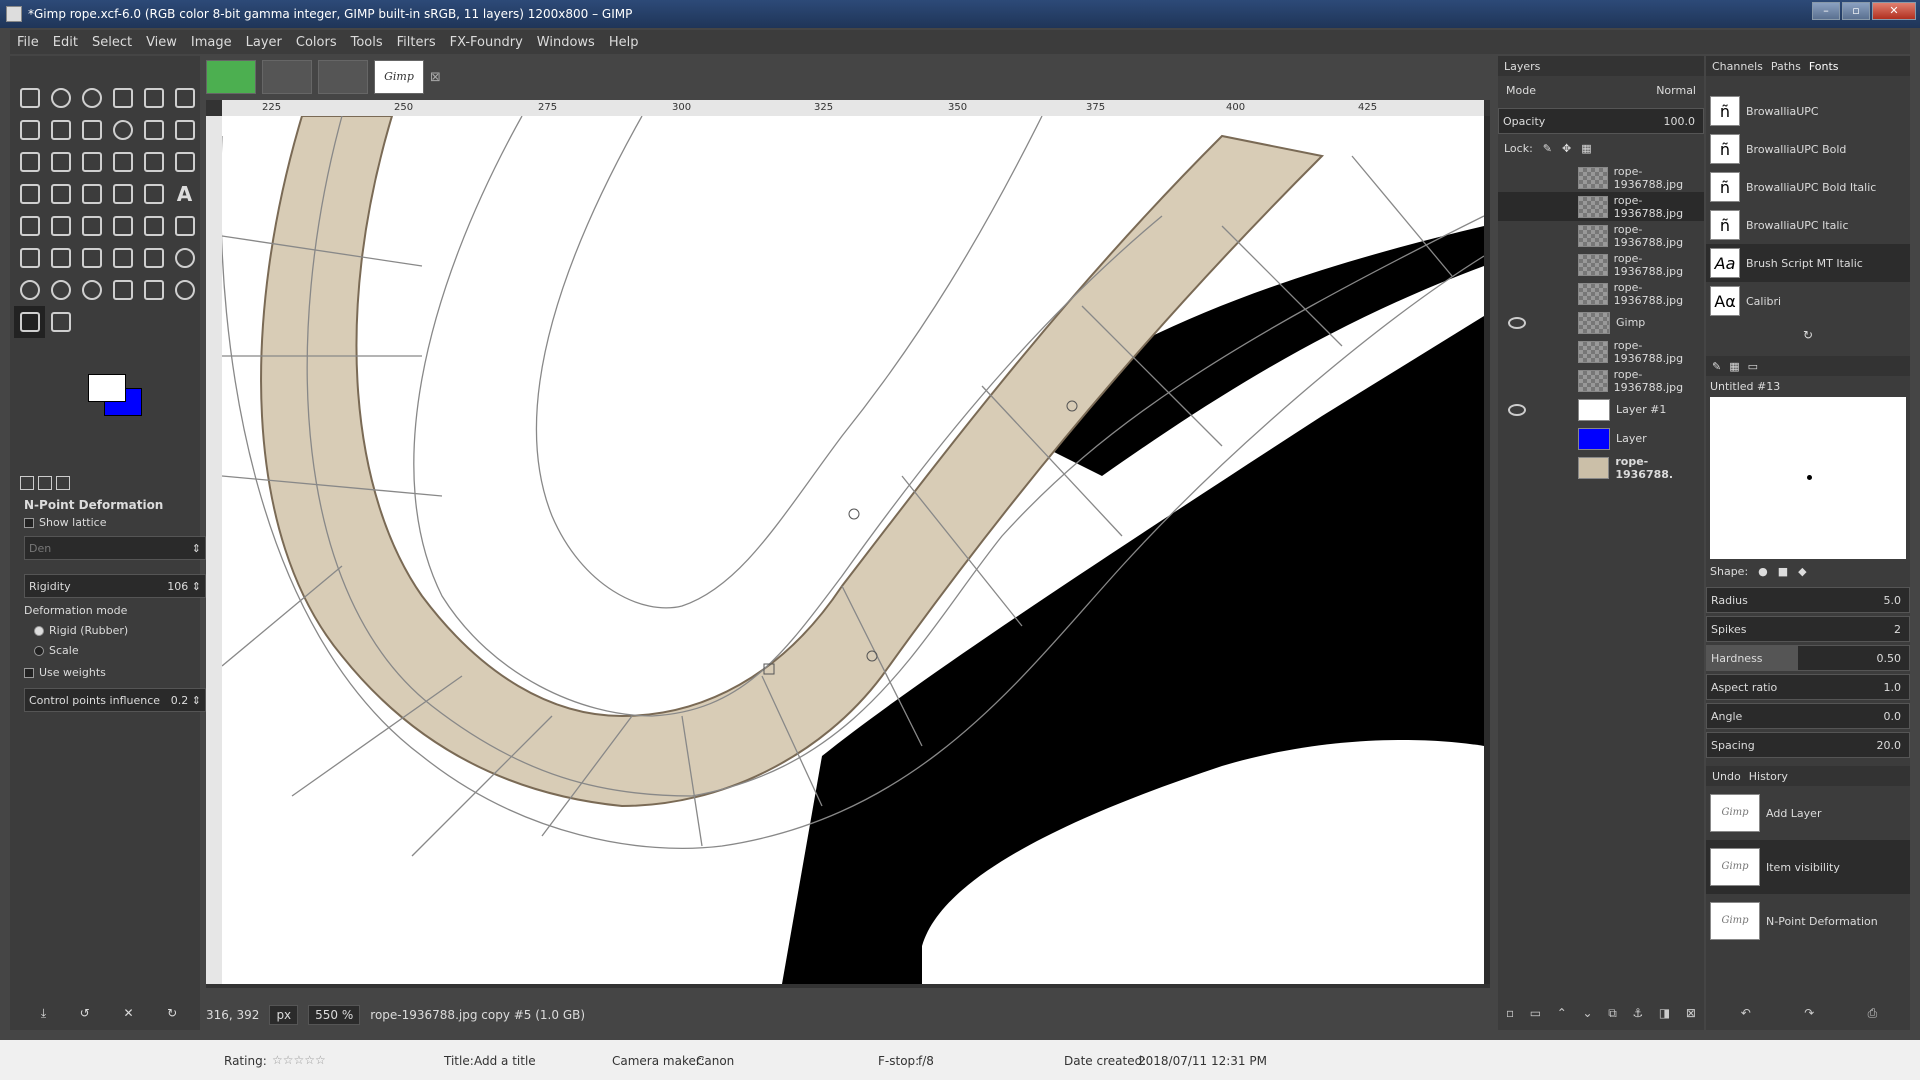  Describe the element at coordinates (1808, 687) in the screenshot. I see `aspect-ratio-slider: Aspect ratio 1.0` at that location.